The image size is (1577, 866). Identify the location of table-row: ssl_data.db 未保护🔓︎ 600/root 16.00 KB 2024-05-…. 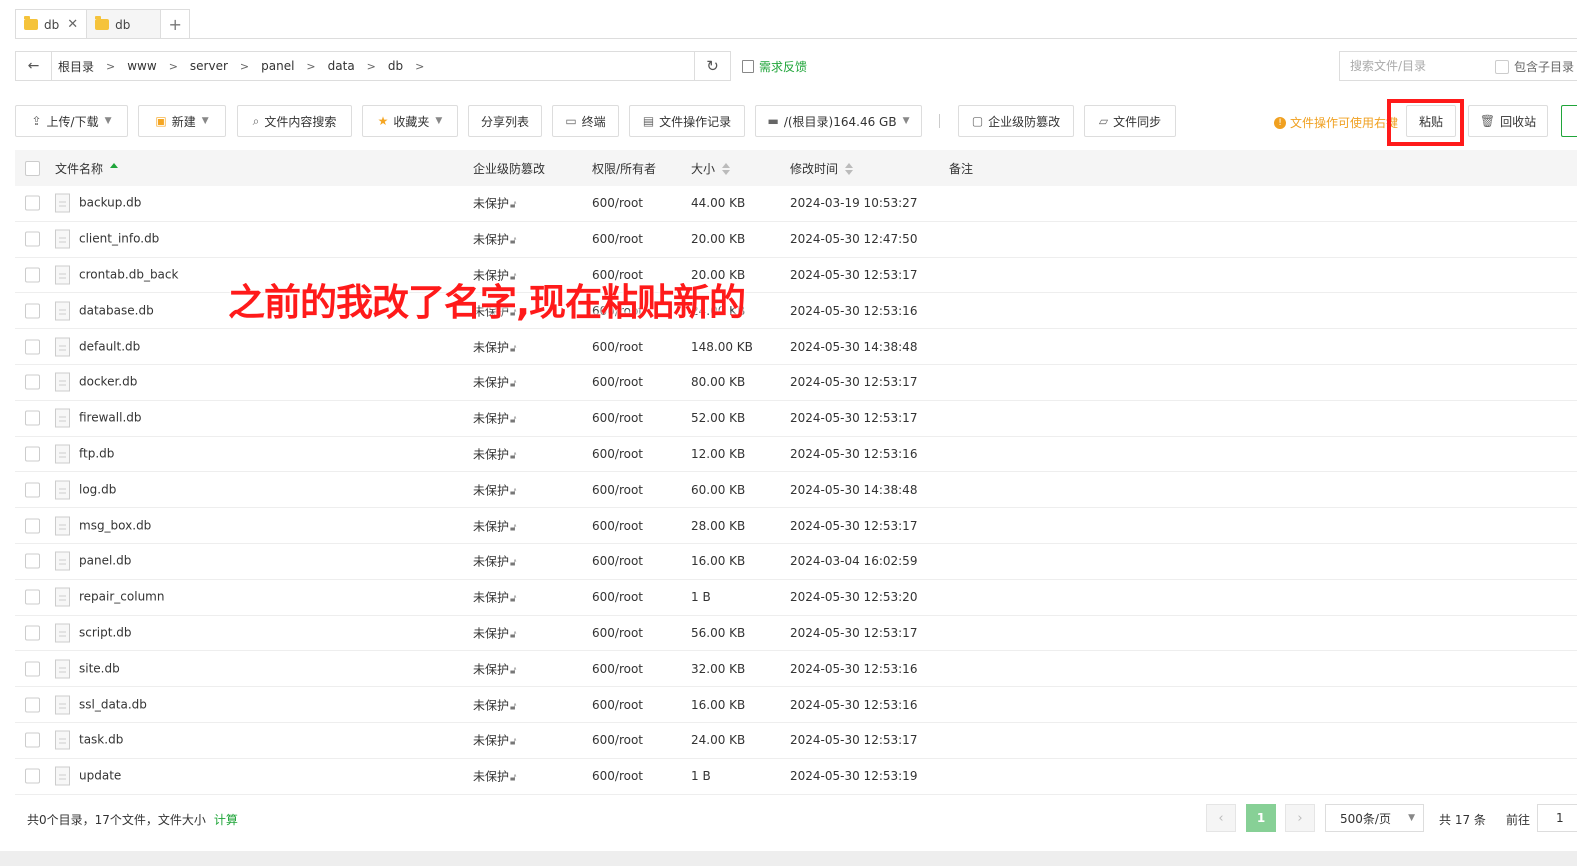
(796, 705).